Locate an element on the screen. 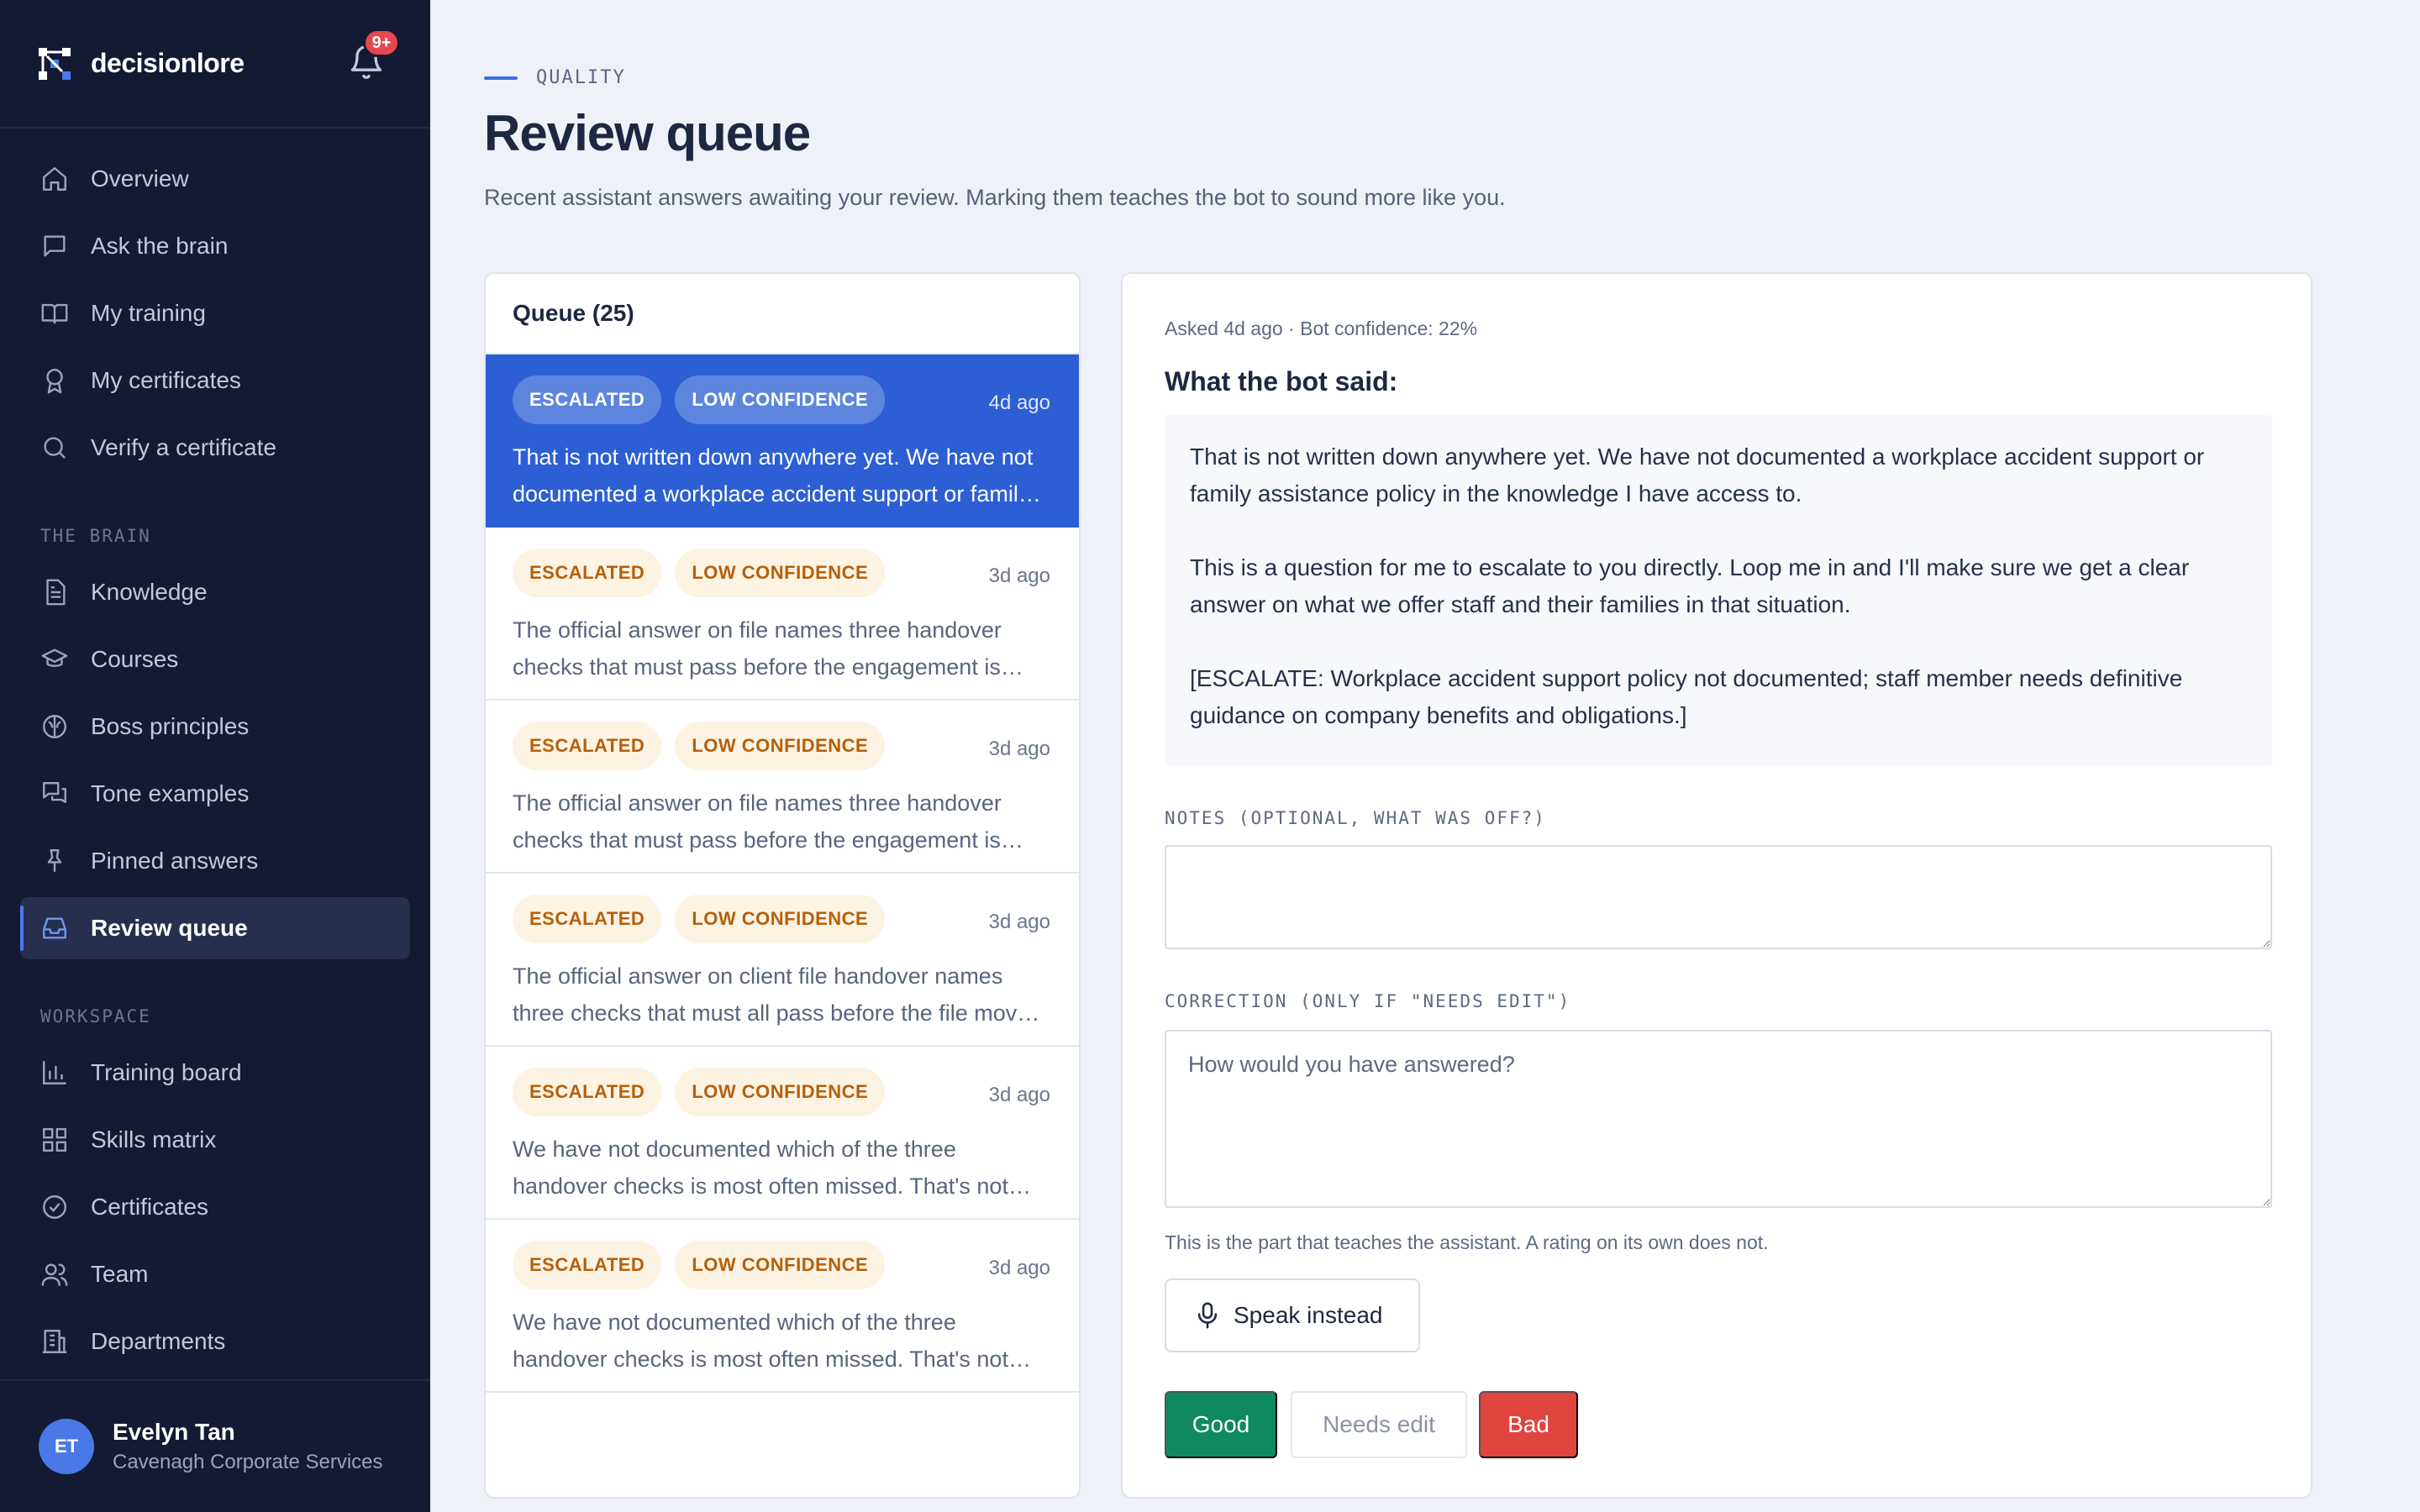 This screenshot has width=2420, height=1512. queue-title: Queue (25) is located at coordinates (782, 314).